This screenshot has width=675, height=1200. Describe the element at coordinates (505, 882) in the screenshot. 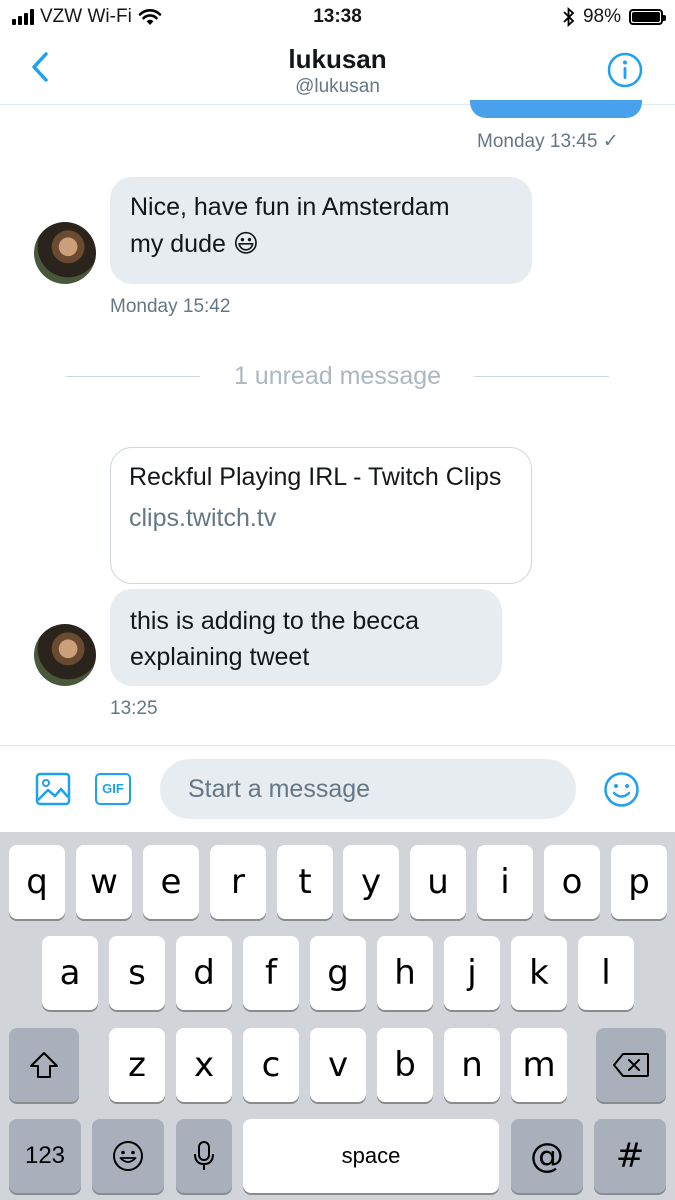

I see `key-i: i` at that location.